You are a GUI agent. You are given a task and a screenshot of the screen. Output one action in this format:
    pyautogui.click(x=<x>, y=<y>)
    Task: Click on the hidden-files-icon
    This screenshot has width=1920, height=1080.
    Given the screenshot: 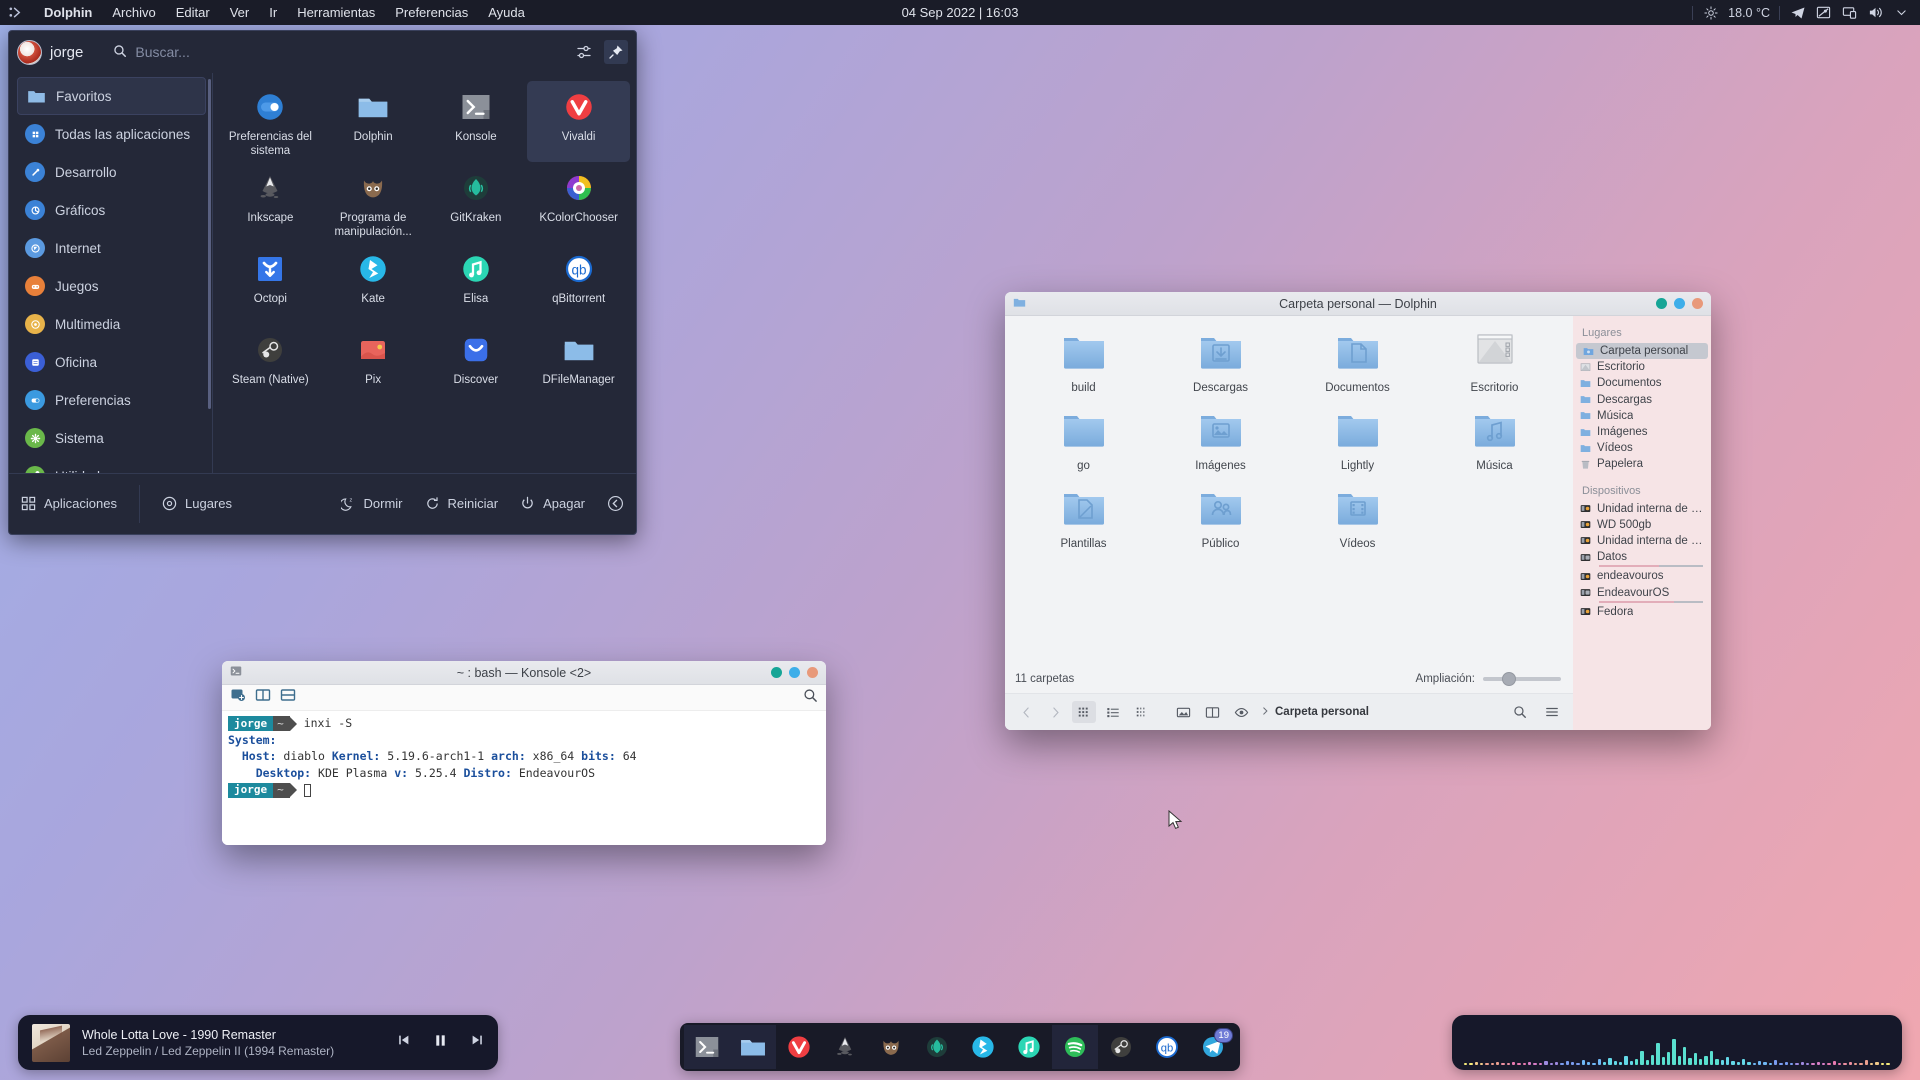 What is the action you would take?
    pyautogui.click(x=1241, y=712)
    